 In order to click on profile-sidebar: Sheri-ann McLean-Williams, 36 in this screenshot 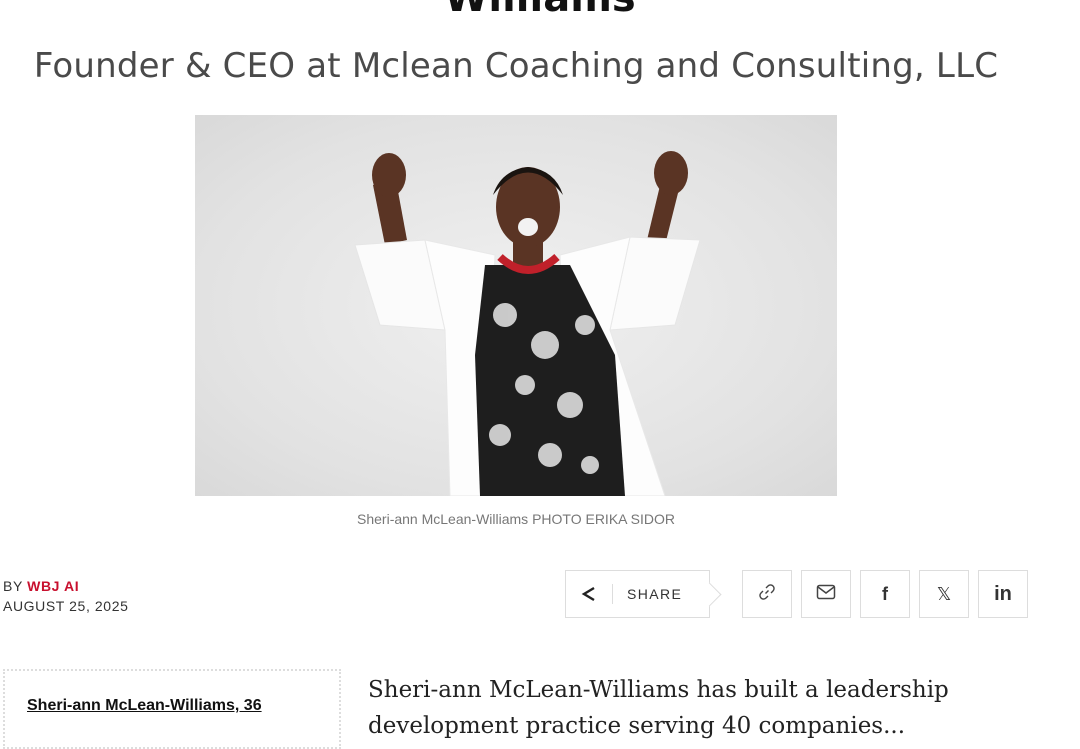, I will do `click(172, 709)`.